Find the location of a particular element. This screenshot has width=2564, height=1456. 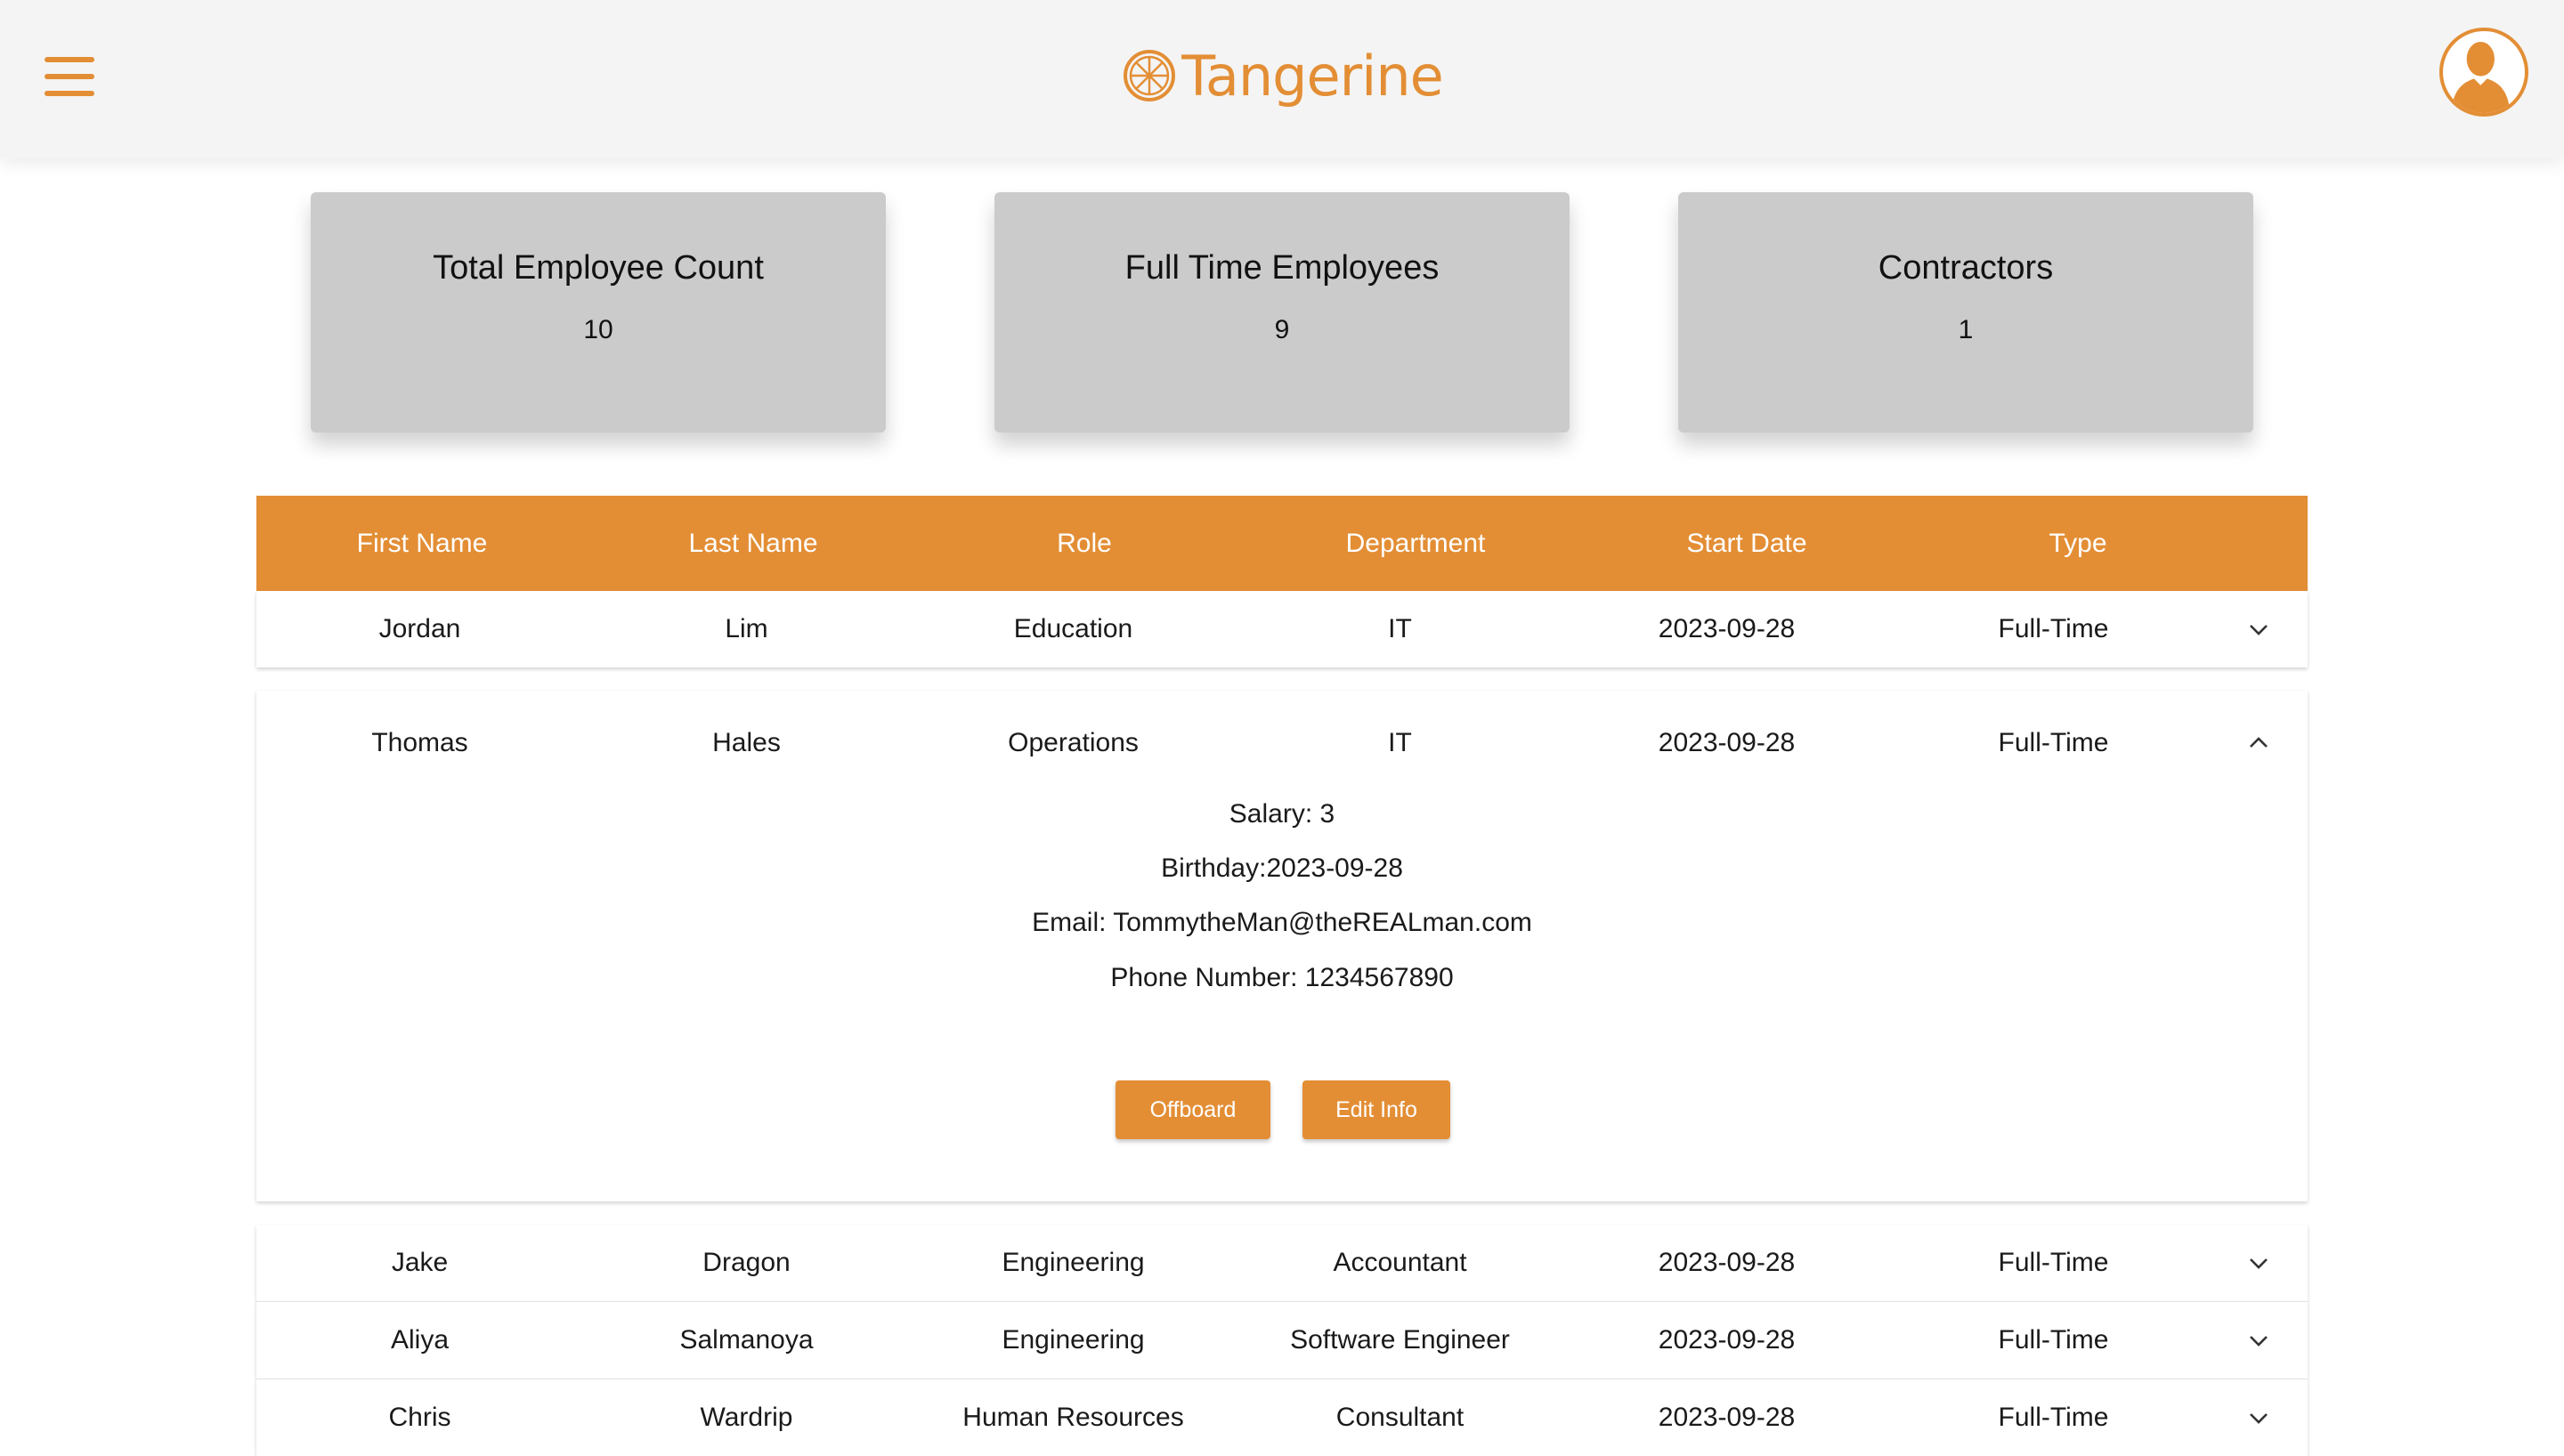

cell-last-name: Hales is located at coordinates (746, 742).